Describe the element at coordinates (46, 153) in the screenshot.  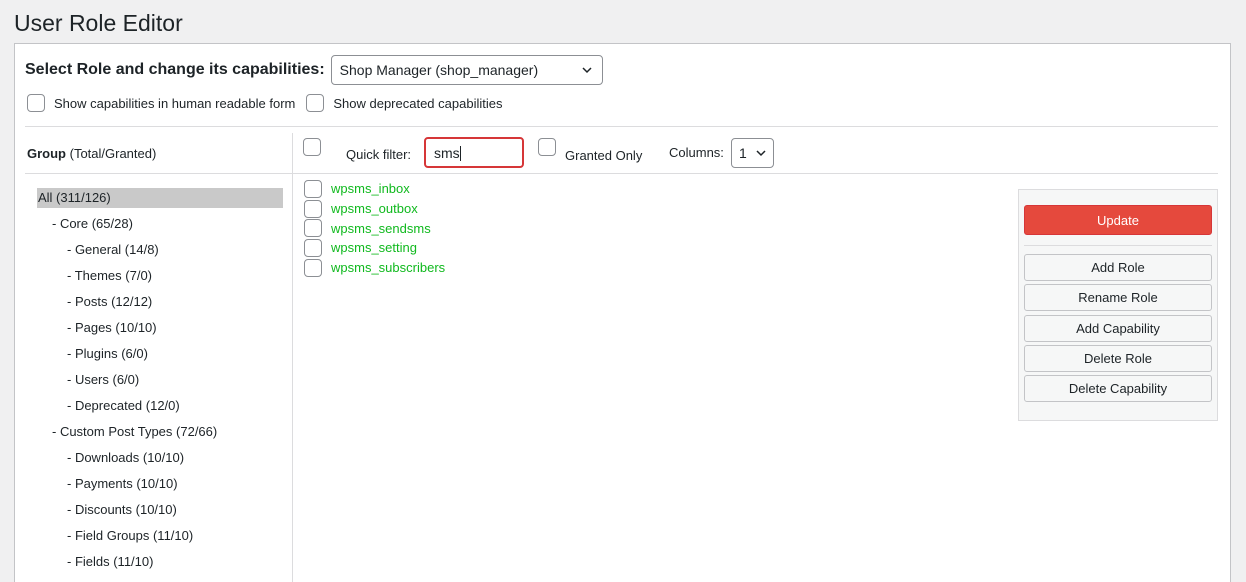
I see `group-header-title: Group` at that location.